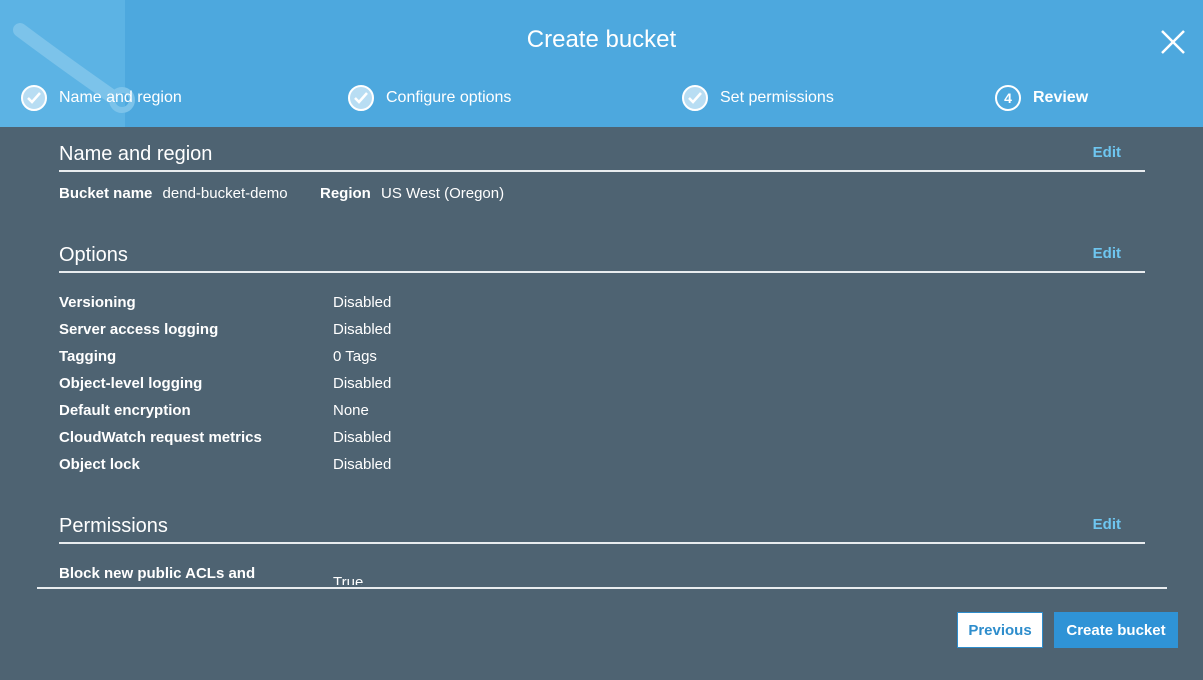 The image size is (1203, 680). What do you see at coordinates (225, 193) in the screenshot?
I see `bucket-name-value: dend-bucket-demo` at bounding box center [225, 193].